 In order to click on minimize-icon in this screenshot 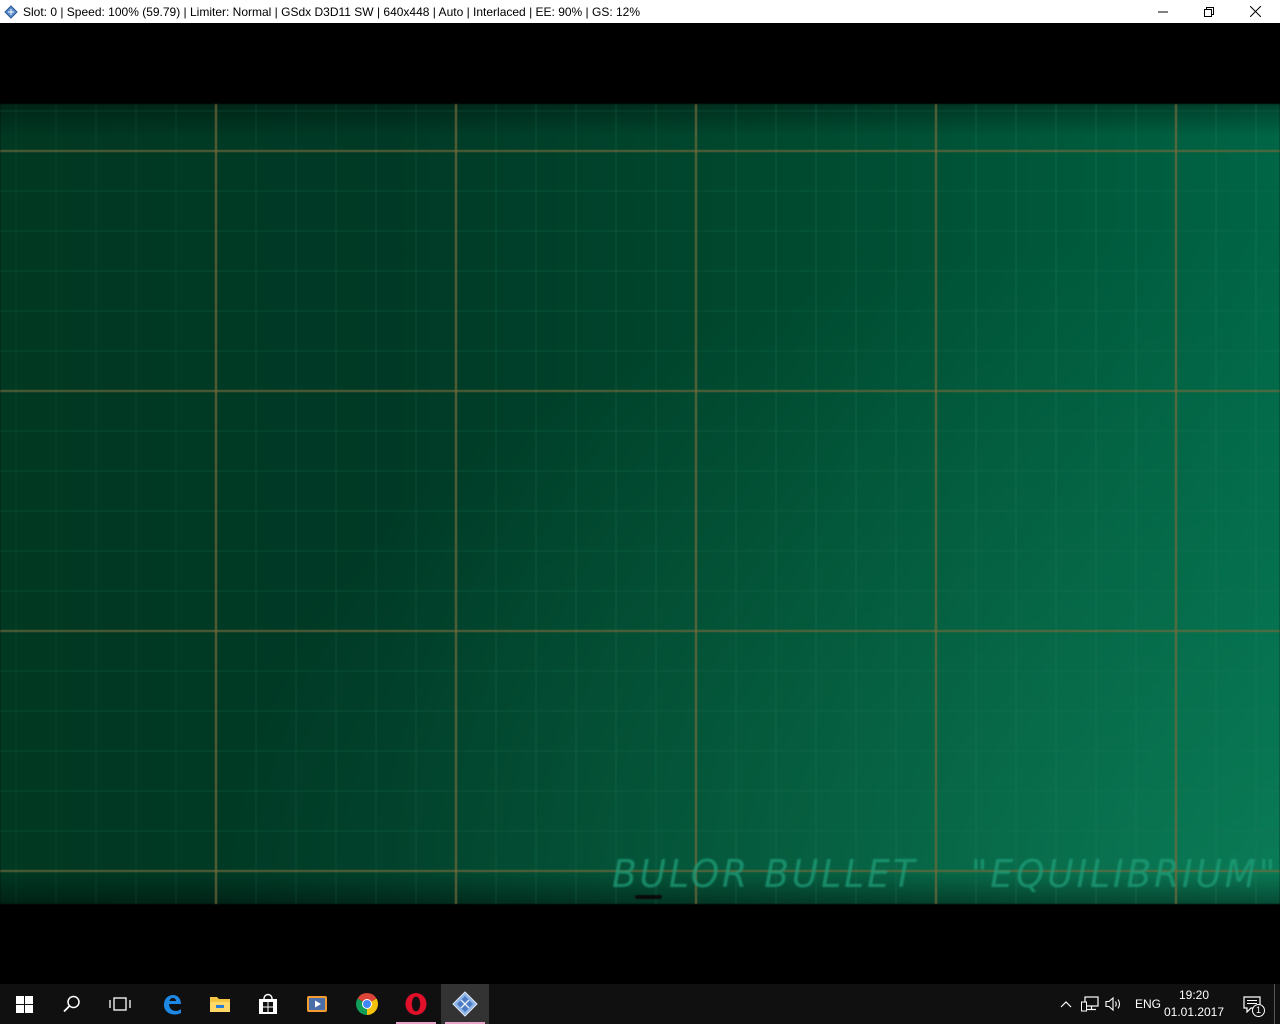, I will do `click(1163, 11)`.